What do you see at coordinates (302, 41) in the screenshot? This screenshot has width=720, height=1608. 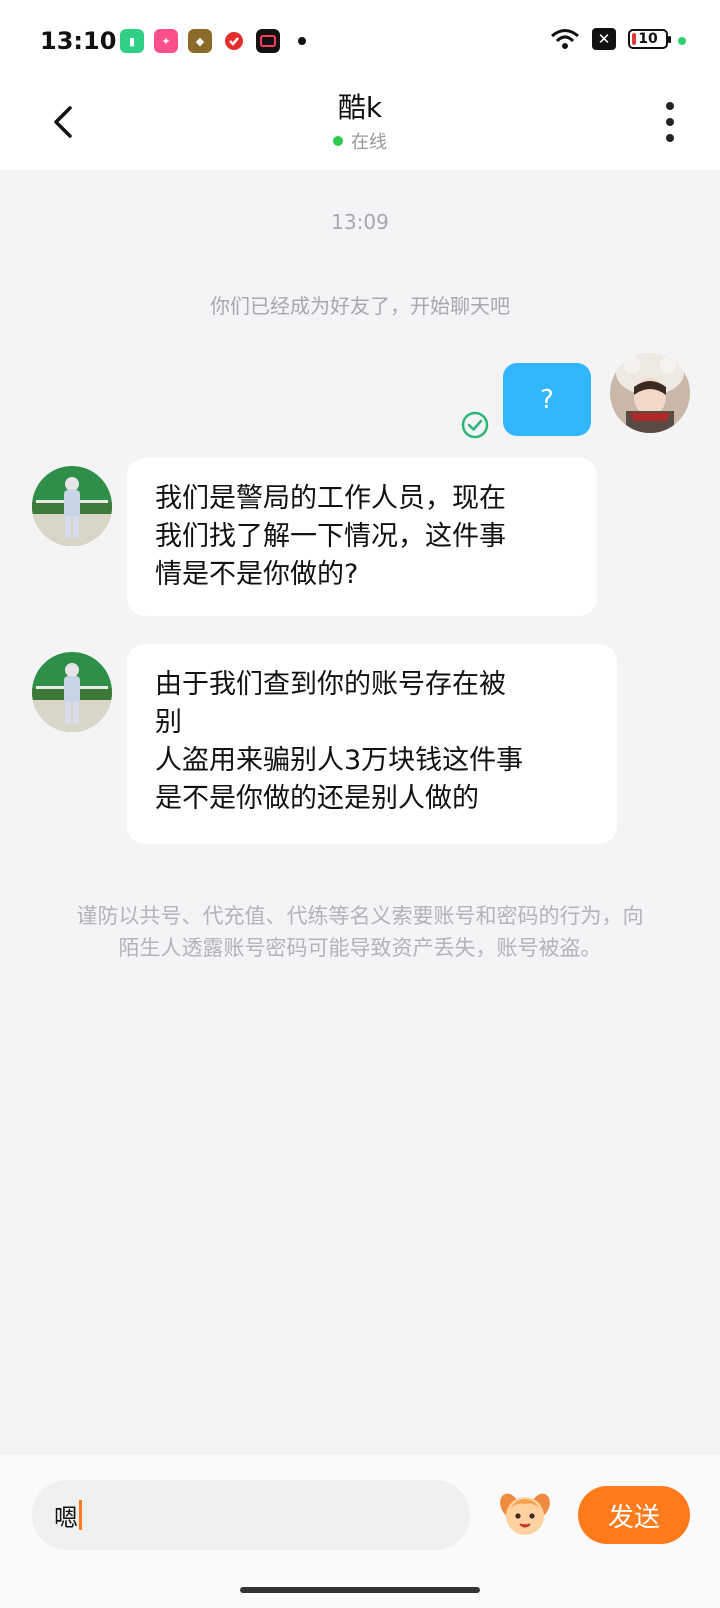 I see `more-notifications-icon` at bounding box center [302, 41].